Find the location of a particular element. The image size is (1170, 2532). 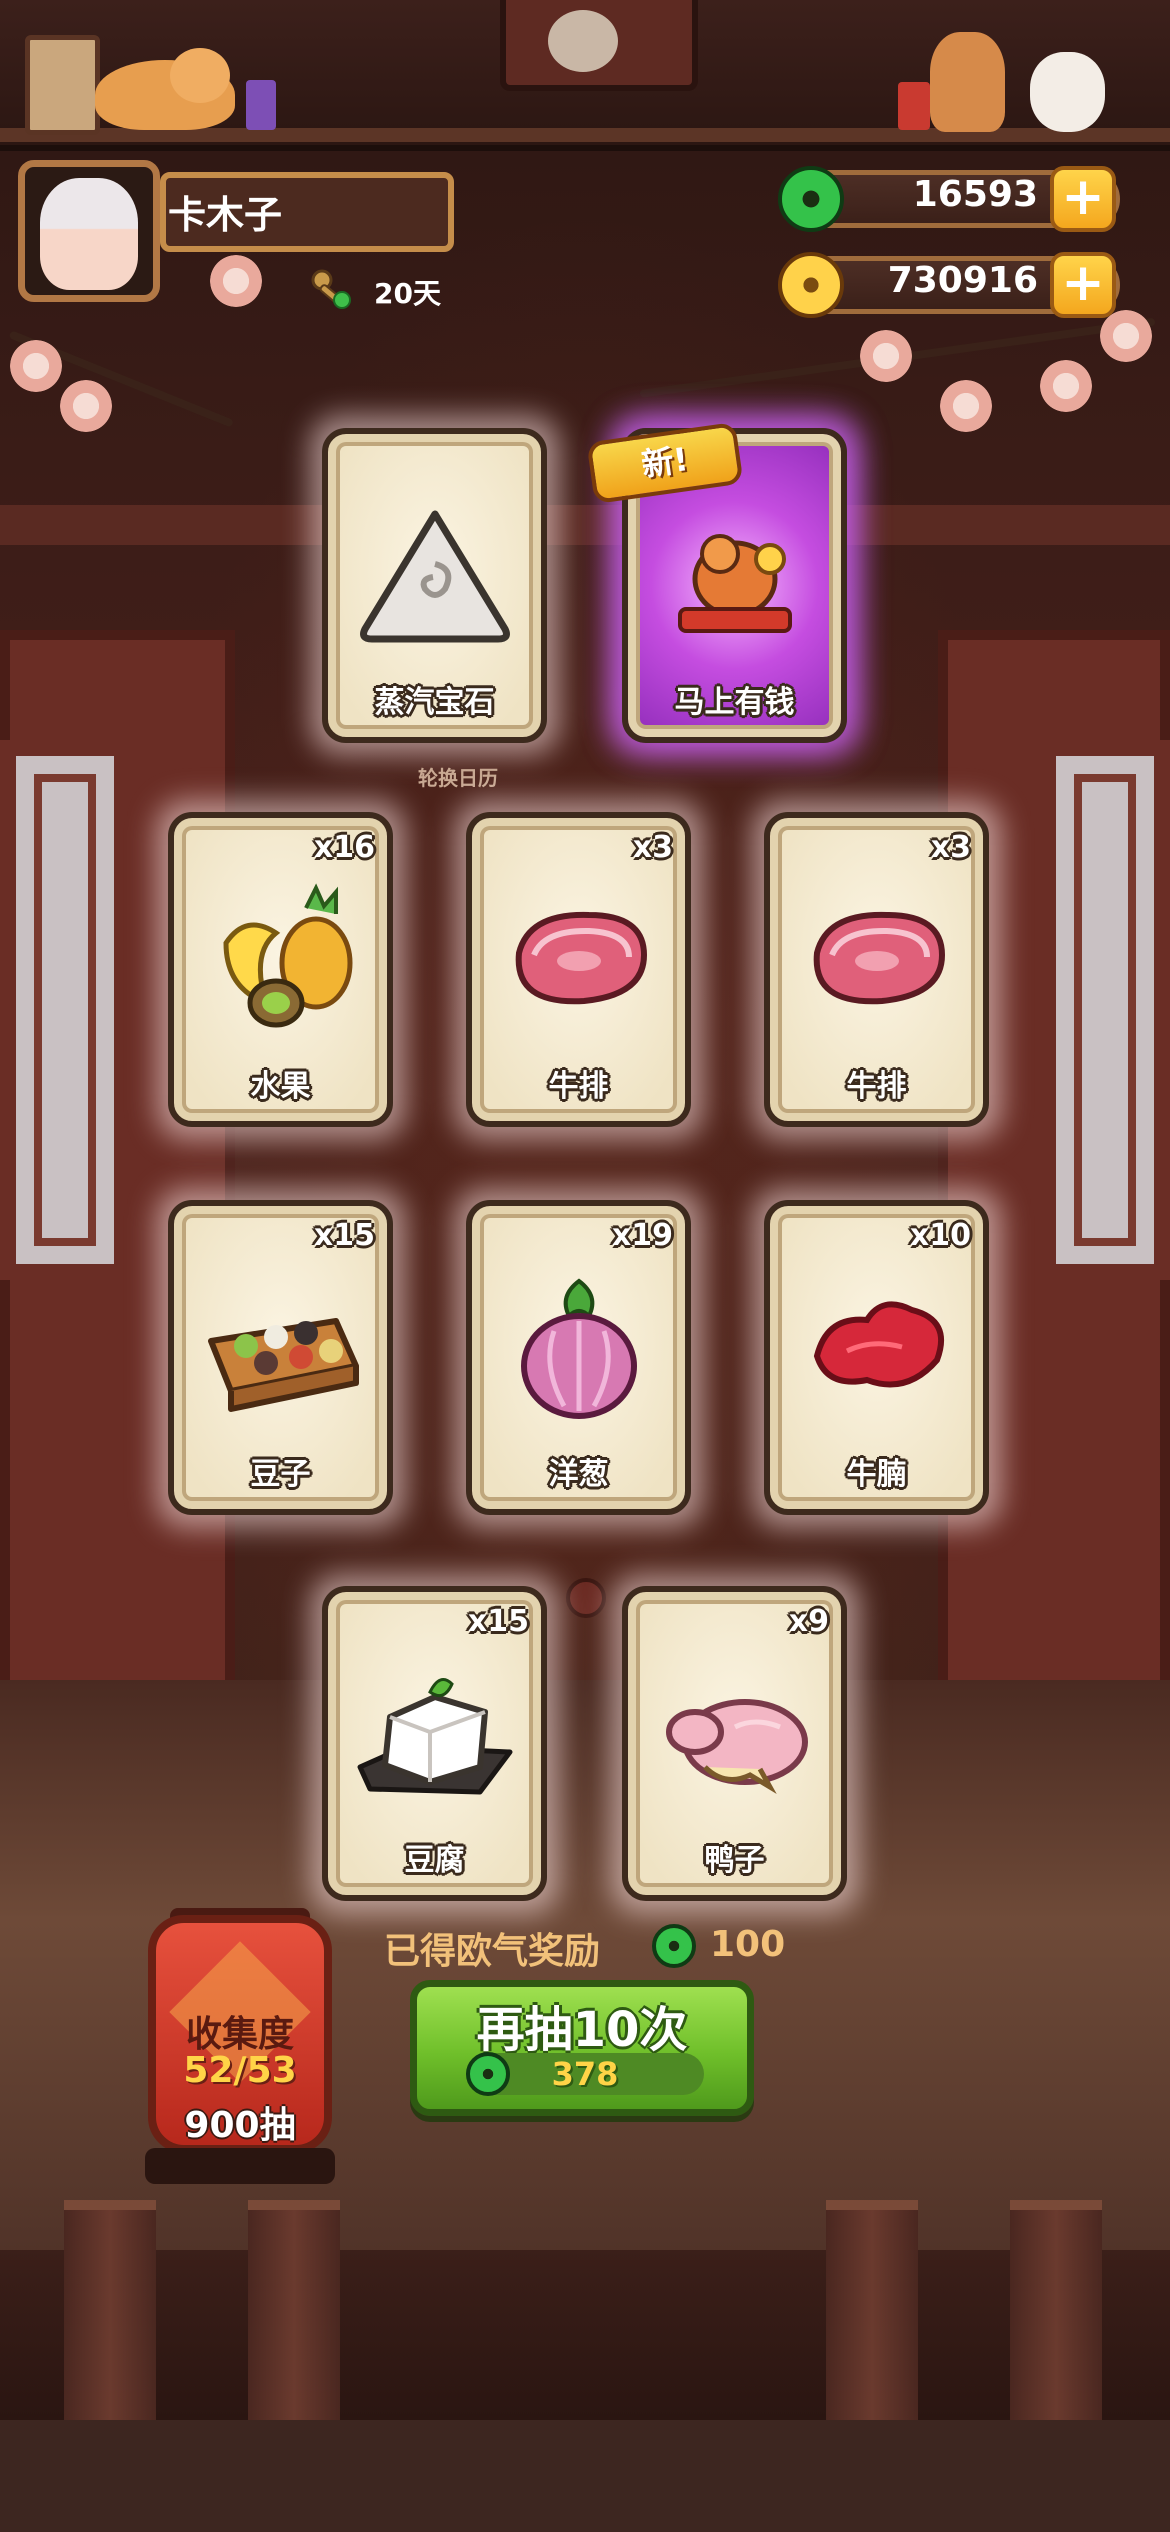

card-beef-brisket: x10 牛腩 is located at coordinates (876, 1357).